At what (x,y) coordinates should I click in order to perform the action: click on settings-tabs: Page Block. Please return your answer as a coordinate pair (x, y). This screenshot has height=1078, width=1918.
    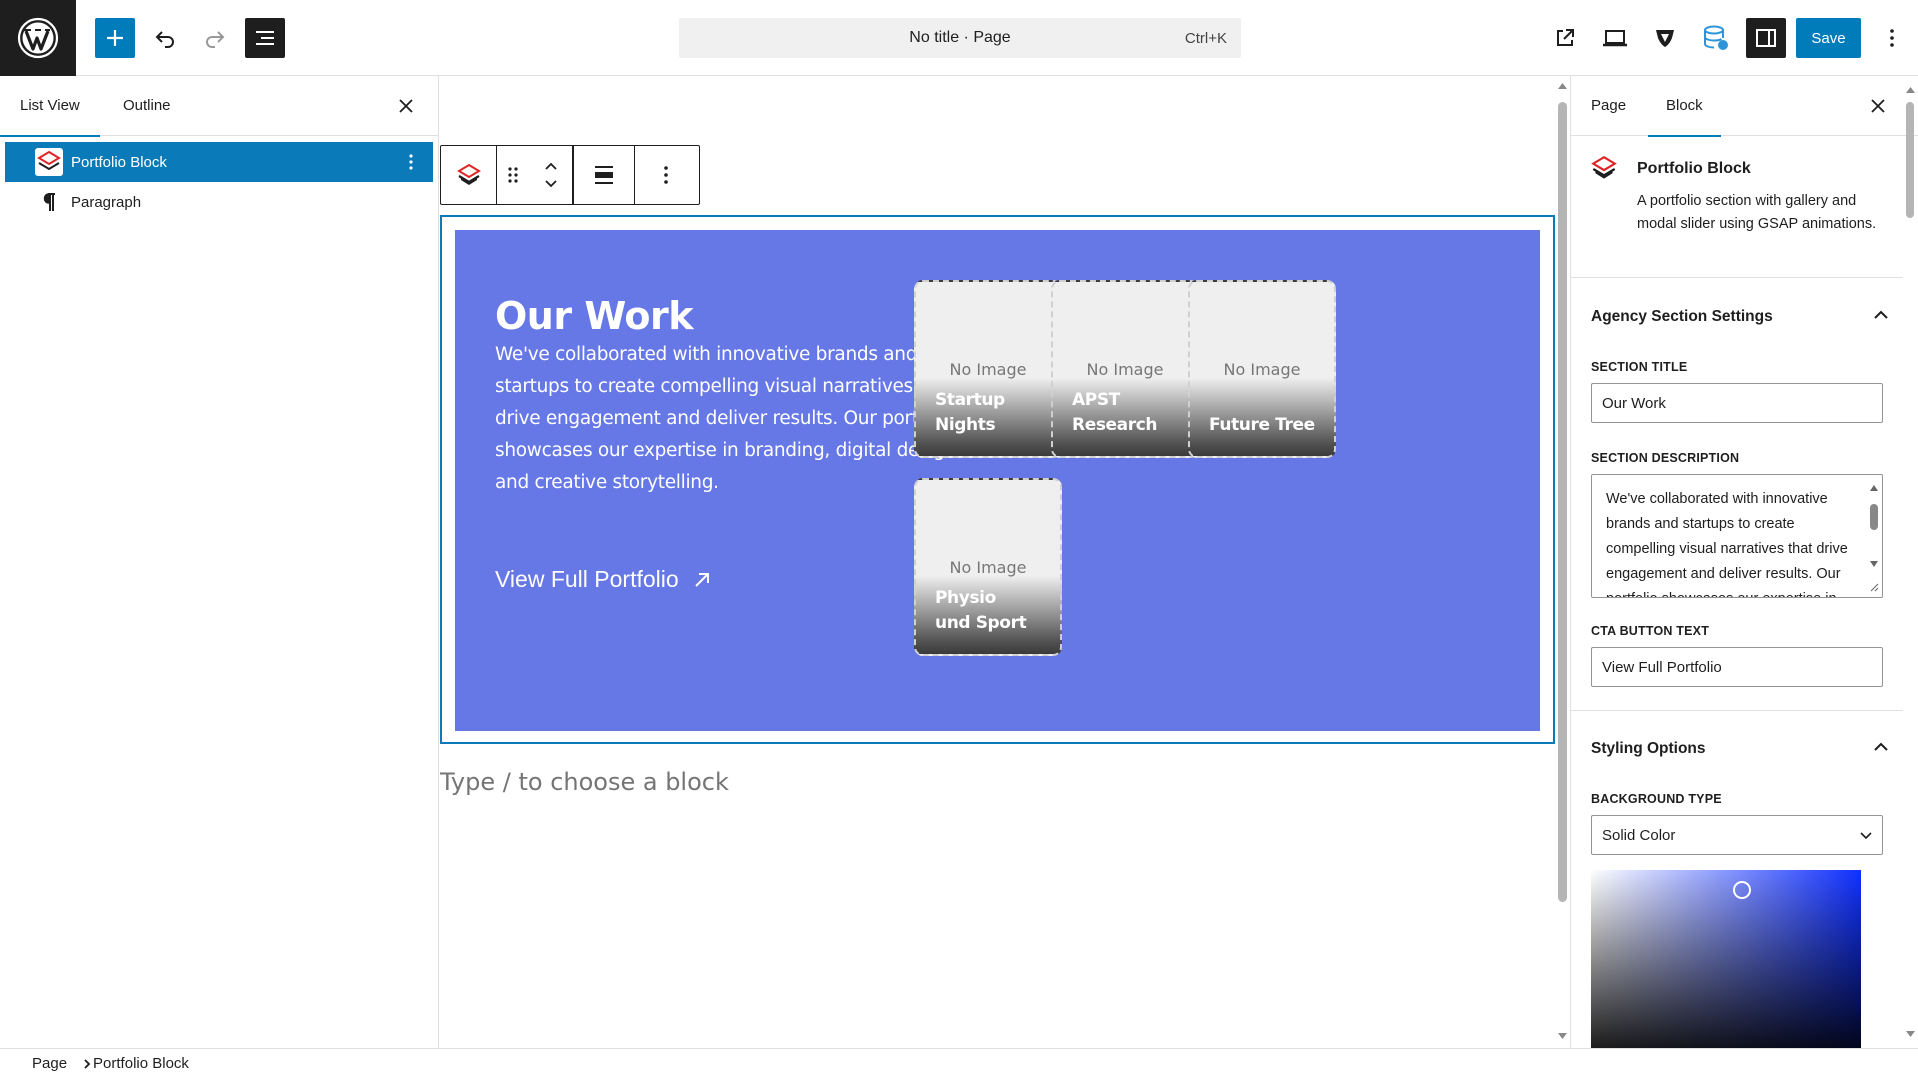
    Looking at the image, I should click on (1744, 106).